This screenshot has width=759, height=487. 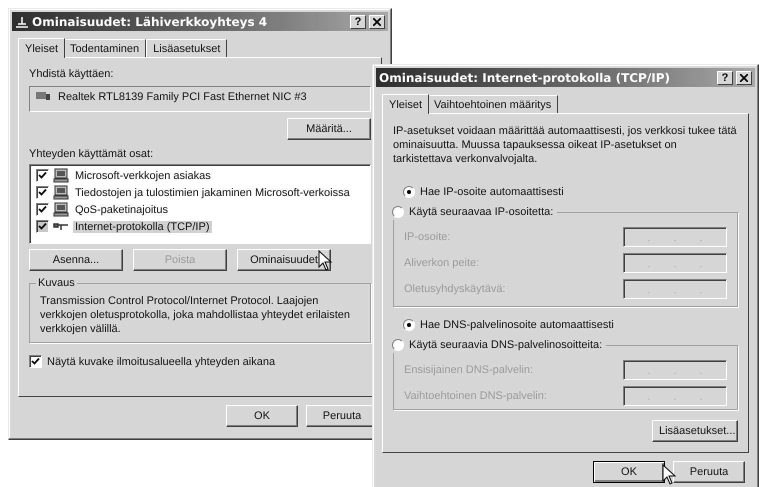 I want to click on field-label: Aliverkon peite:, so click(x=442, y=262).